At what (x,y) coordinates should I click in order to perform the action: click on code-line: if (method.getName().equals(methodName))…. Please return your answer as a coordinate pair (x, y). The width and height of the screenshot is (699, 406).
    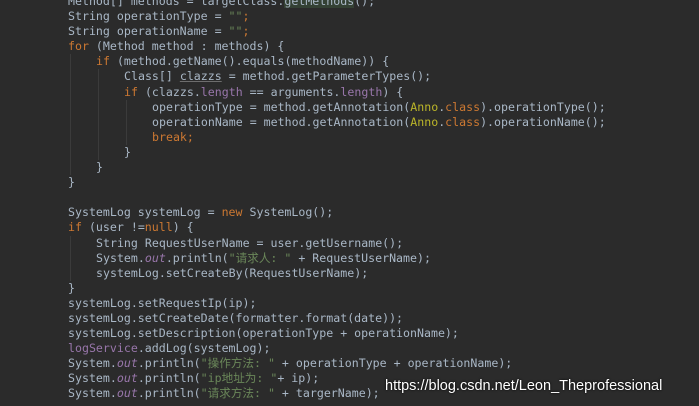
    Looking at the image, I should click on (349, 62).